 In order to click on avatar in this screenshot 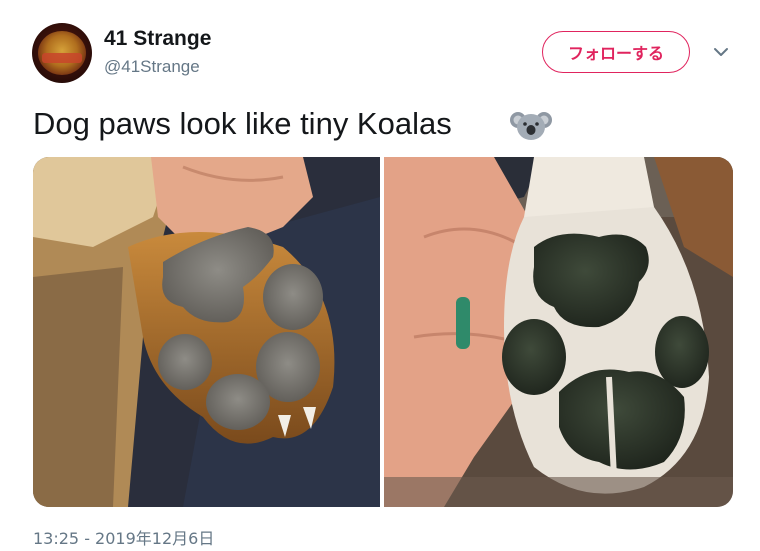, I will do `click(62, 53)`.